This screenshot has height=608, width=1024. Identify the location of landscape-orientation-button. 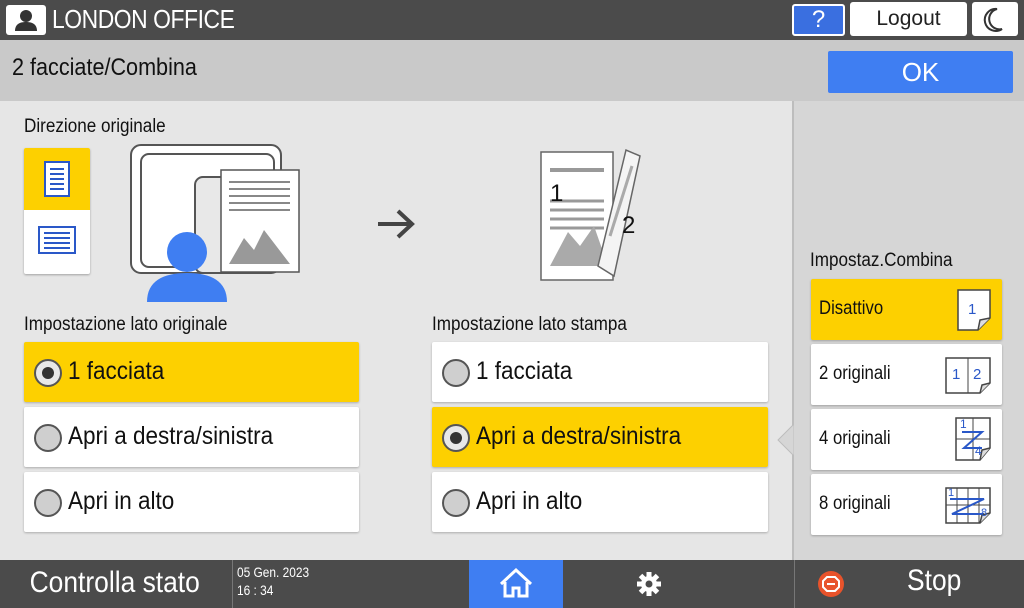
(57, 242).